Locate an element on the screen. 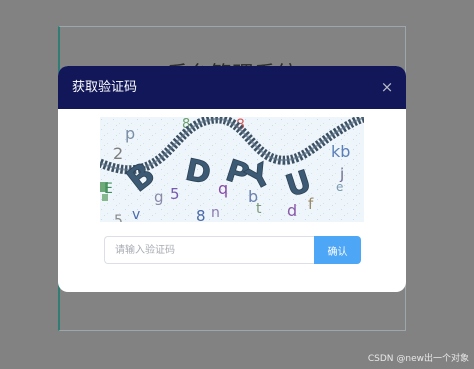 The image size is (474, 369). captcha-noise-char: v is located at coordinates (136, 214).